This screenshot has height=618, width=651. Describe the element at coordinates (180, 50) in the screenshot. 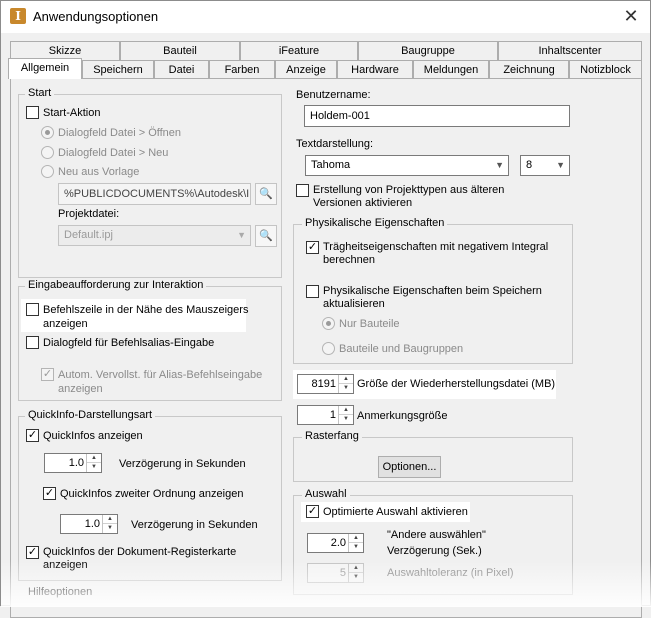

I see `tab-bauteil: Bauteil` at that location.